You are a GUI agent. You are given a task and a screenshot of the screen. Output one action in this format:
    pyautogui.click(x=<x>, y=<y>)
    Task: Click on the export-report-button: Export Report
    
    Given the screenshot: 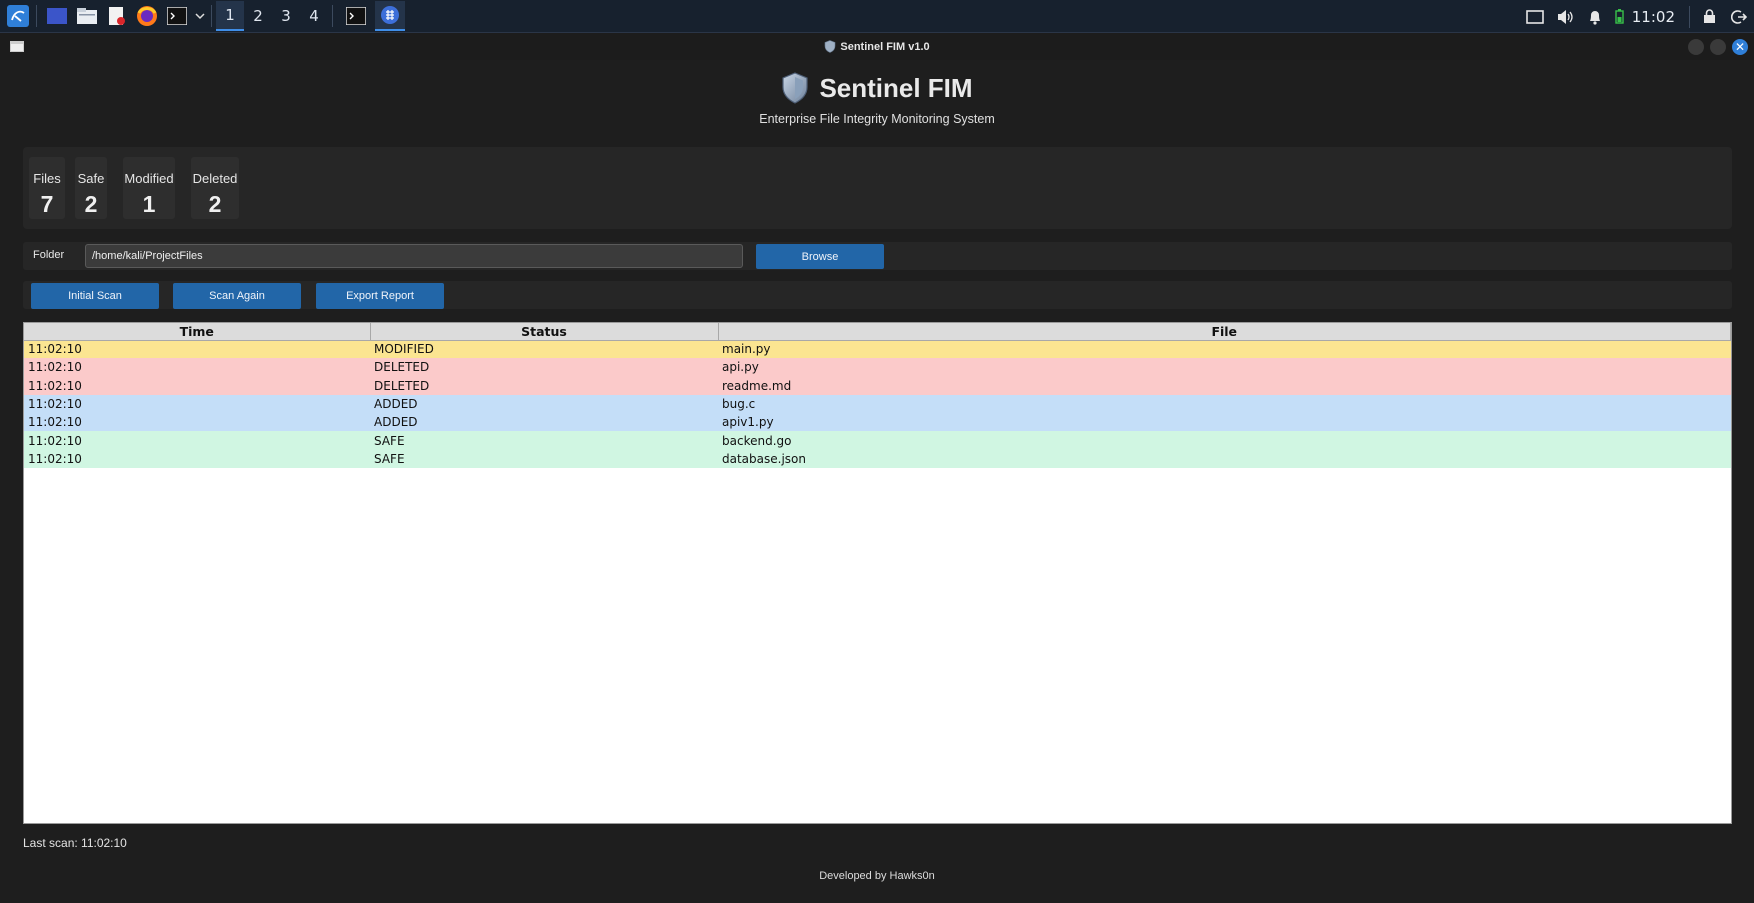 What is the action you would take?
    pyautogui.click(x=380, y=296)
    